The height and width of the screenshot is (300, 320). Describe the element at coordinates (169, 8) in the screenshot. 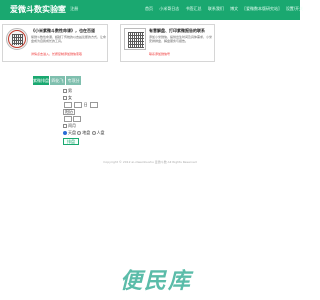

I see `nav-blog: 小米哥日志` at that location.